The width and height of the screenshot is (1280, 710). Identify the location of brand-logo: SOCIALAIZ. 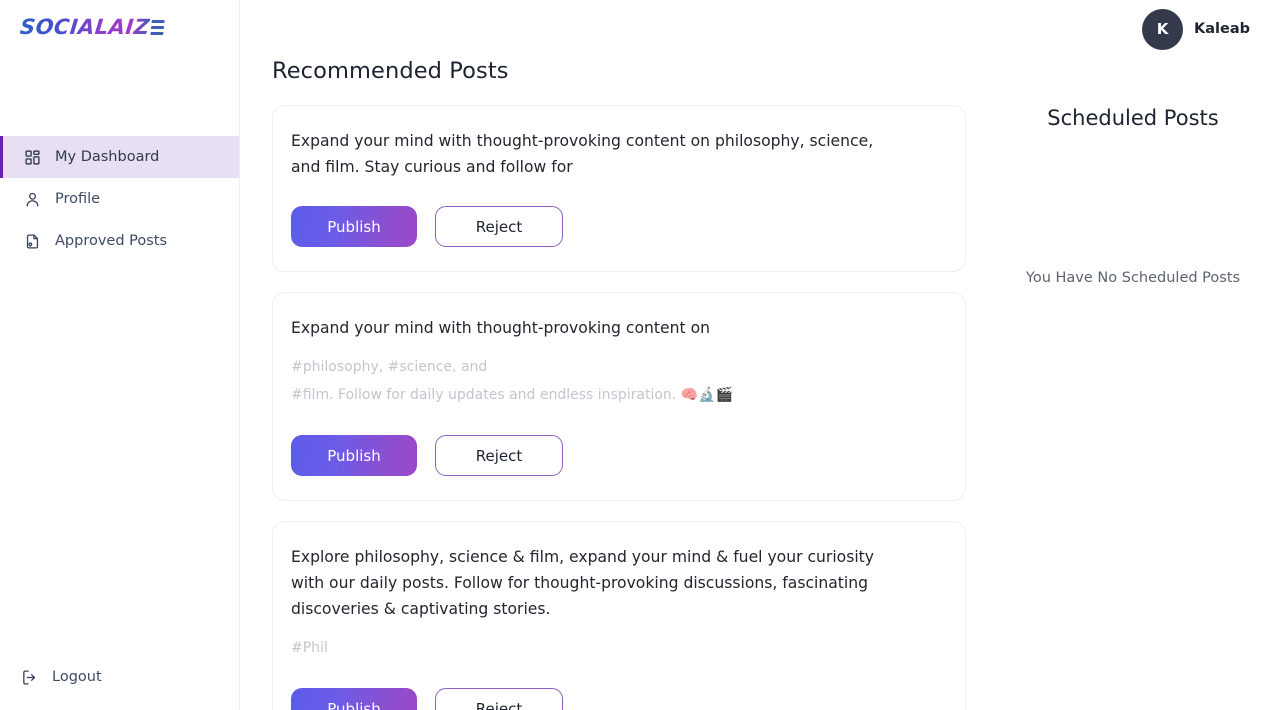
(119, 30).